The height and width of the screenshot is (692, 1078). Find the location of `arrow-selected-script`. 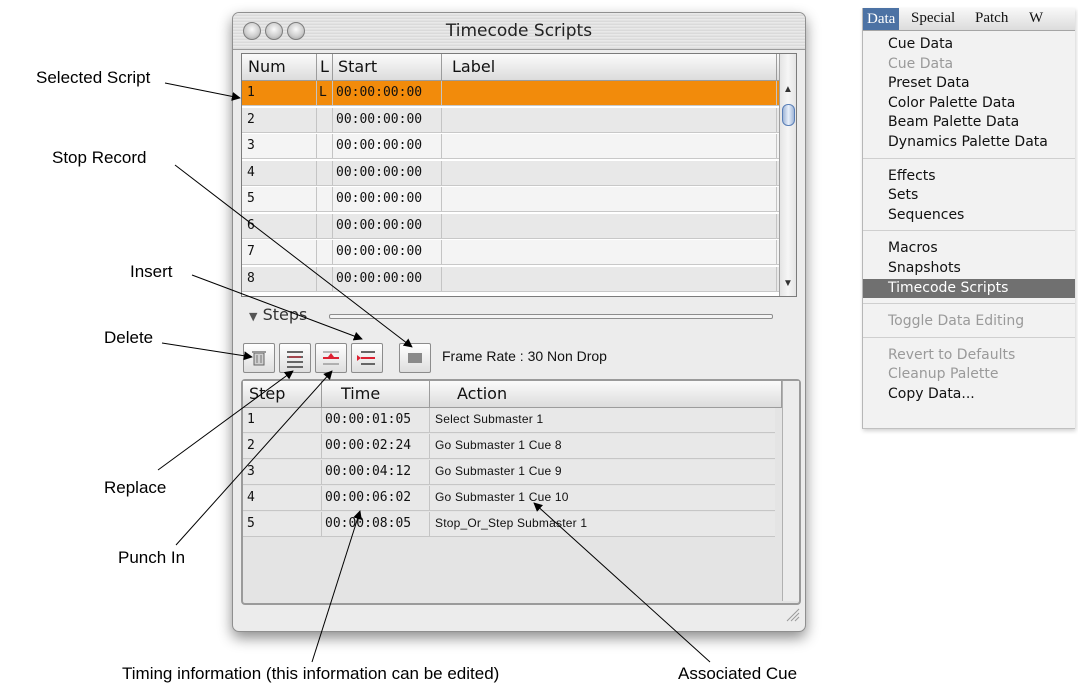

arrow-selected-script is located at coordinates (202, 91).